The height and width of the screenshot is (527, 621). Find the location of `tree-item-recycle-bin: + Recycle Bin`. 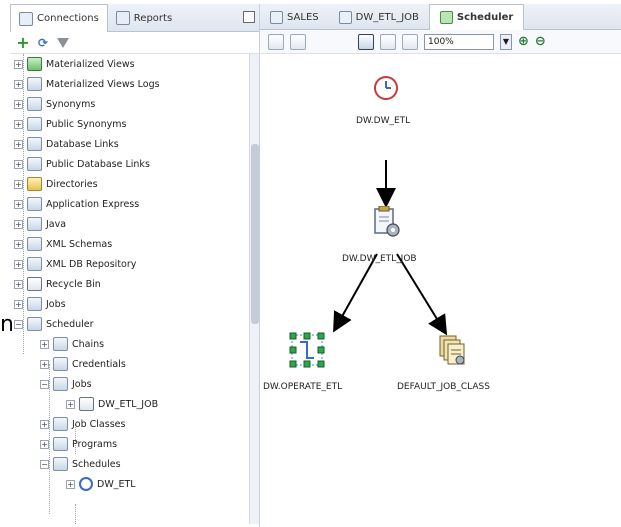

tree-item-recycle-bin: + Recycle Bin is located at coordinates (57, 284).